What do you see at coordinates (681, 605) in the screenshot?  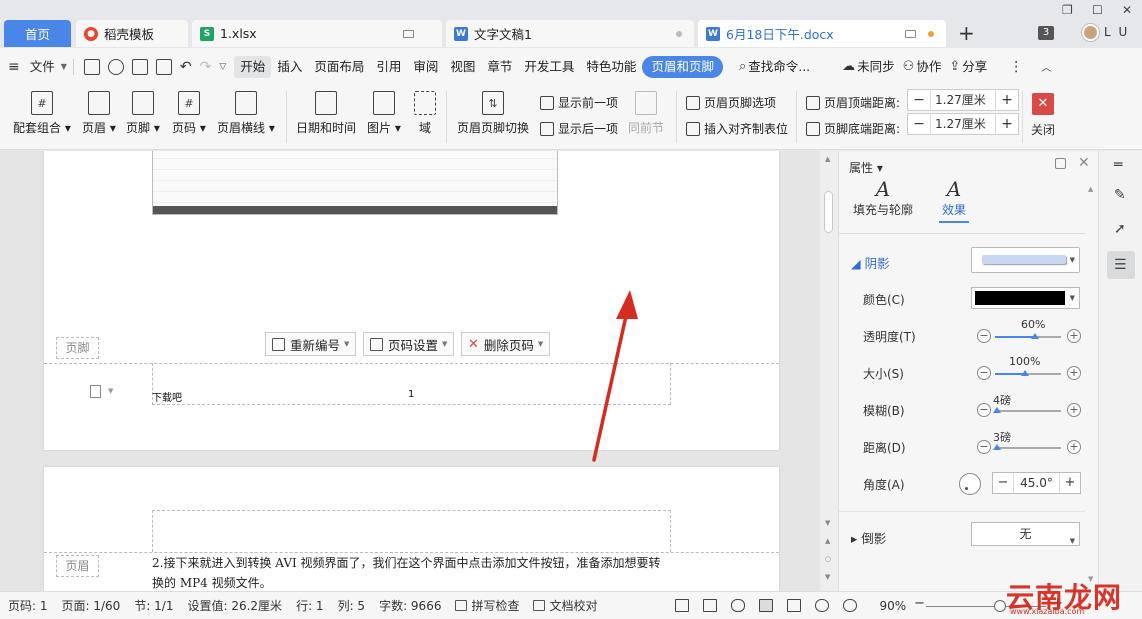 I see `fullscreen-icon` at bounding box center [681, 605].